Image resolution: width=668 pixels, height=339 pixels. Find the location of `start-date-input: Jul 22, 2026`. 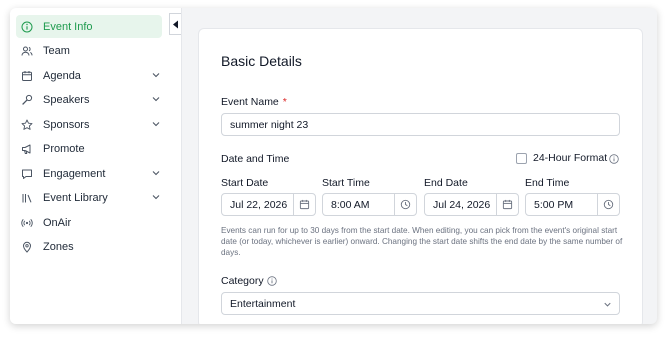

start-date-input: Jul 22, 2026 is located at coordinates (268, 204).